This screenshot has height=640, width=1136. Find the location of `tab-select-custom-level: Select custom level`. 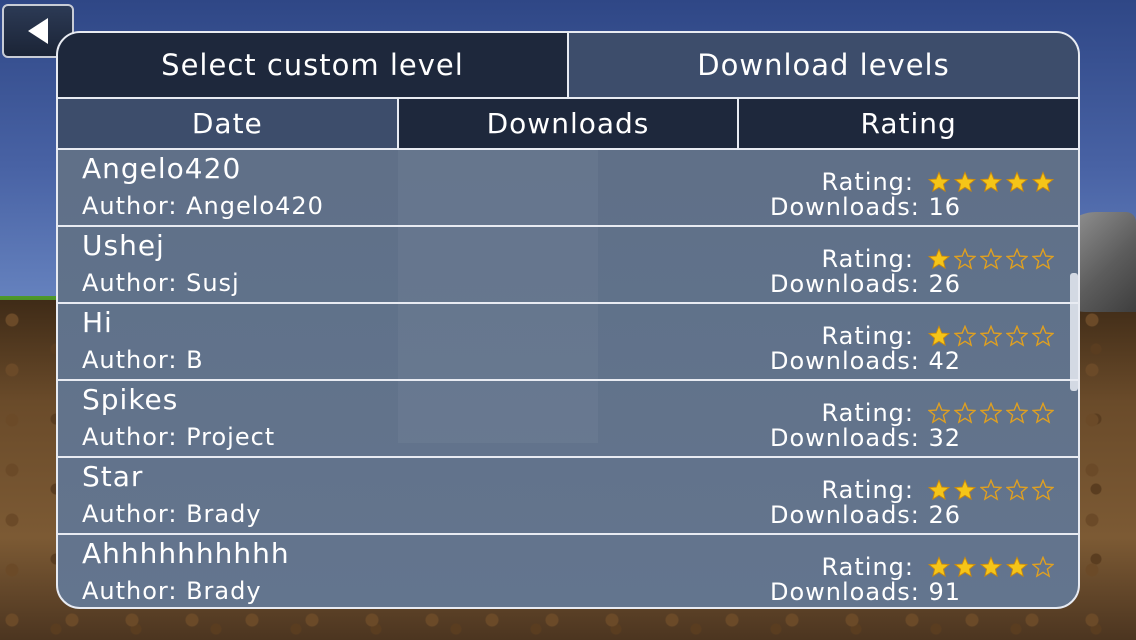

tab-select-custom-level: Select custom level is located at coordinates (312, 65).